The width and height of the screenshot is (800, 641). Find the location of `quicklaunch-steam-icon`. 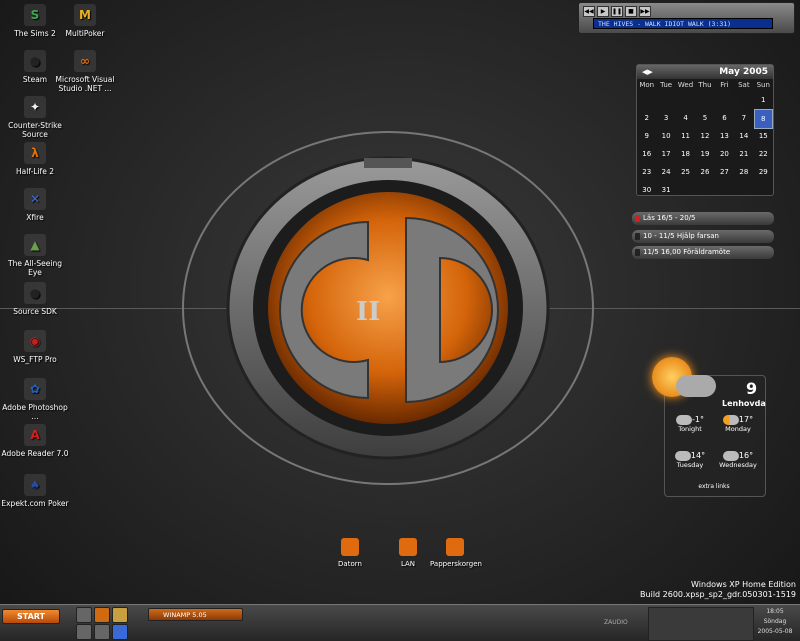

quicklaunch-steam-icon is located at coordinates (84, 632).